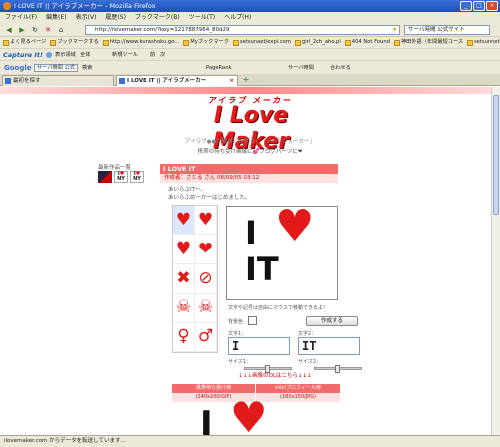  Describe the element at coordinates (237, 334) in the screenshot. I see `text1-label: 文字1：` at that location.